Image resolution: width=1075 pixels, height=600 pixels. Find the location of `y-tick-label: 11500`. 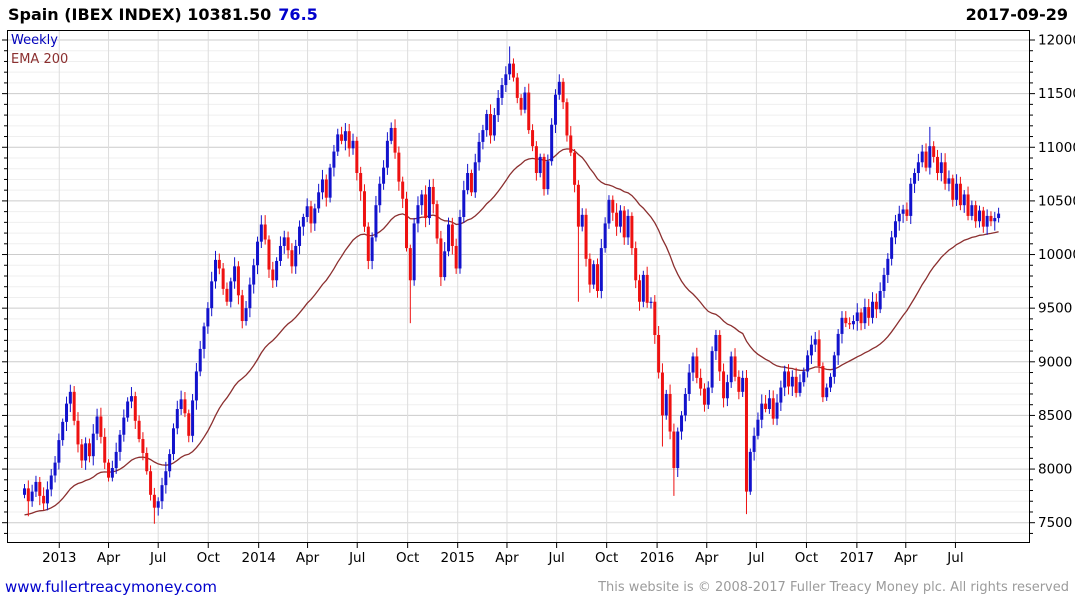

y-tick-label: 11500 is located at coordinates (1056, 94).